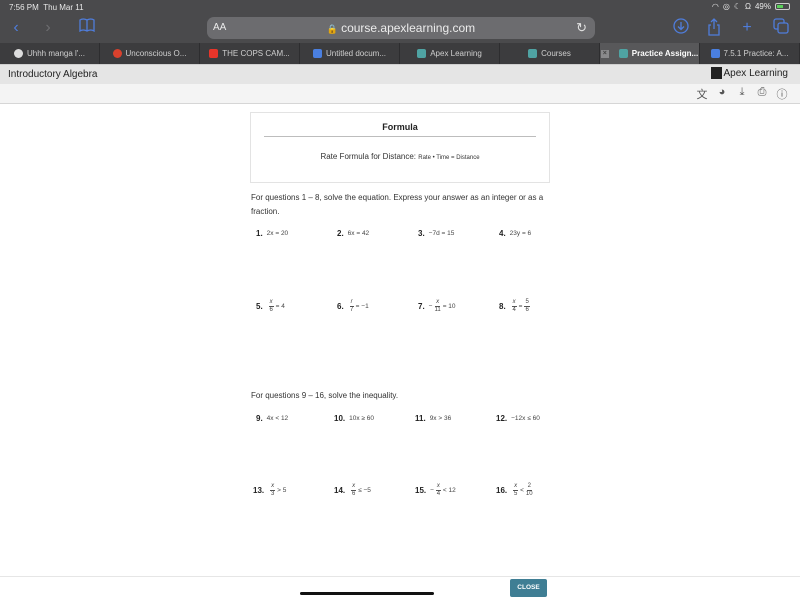 The image size is (800, 600). What do you see at coordinates (48, 28) in the screenshot?
I see `forward-button: ›` at bounding box center [48, 28].